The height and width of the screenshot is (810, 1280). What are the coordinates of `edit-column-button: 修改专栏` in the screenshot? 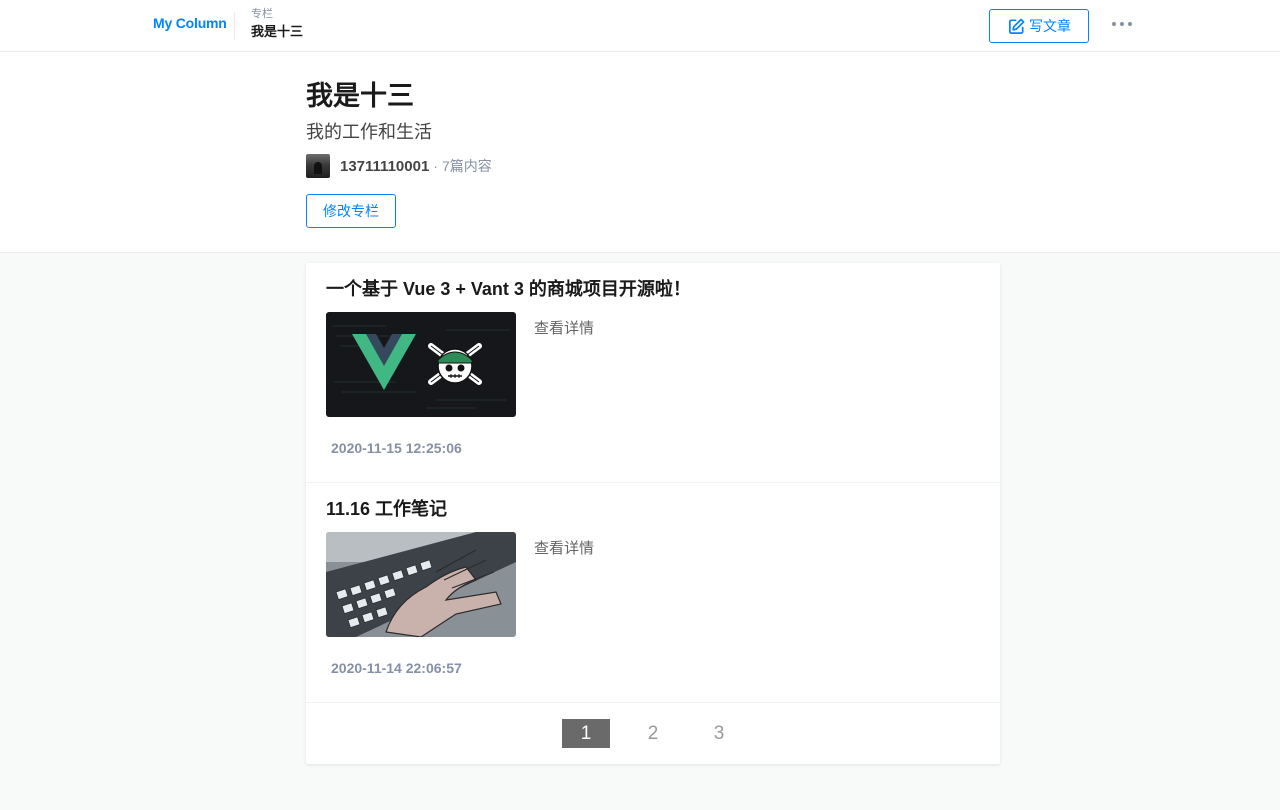 It's located at (351, 211).